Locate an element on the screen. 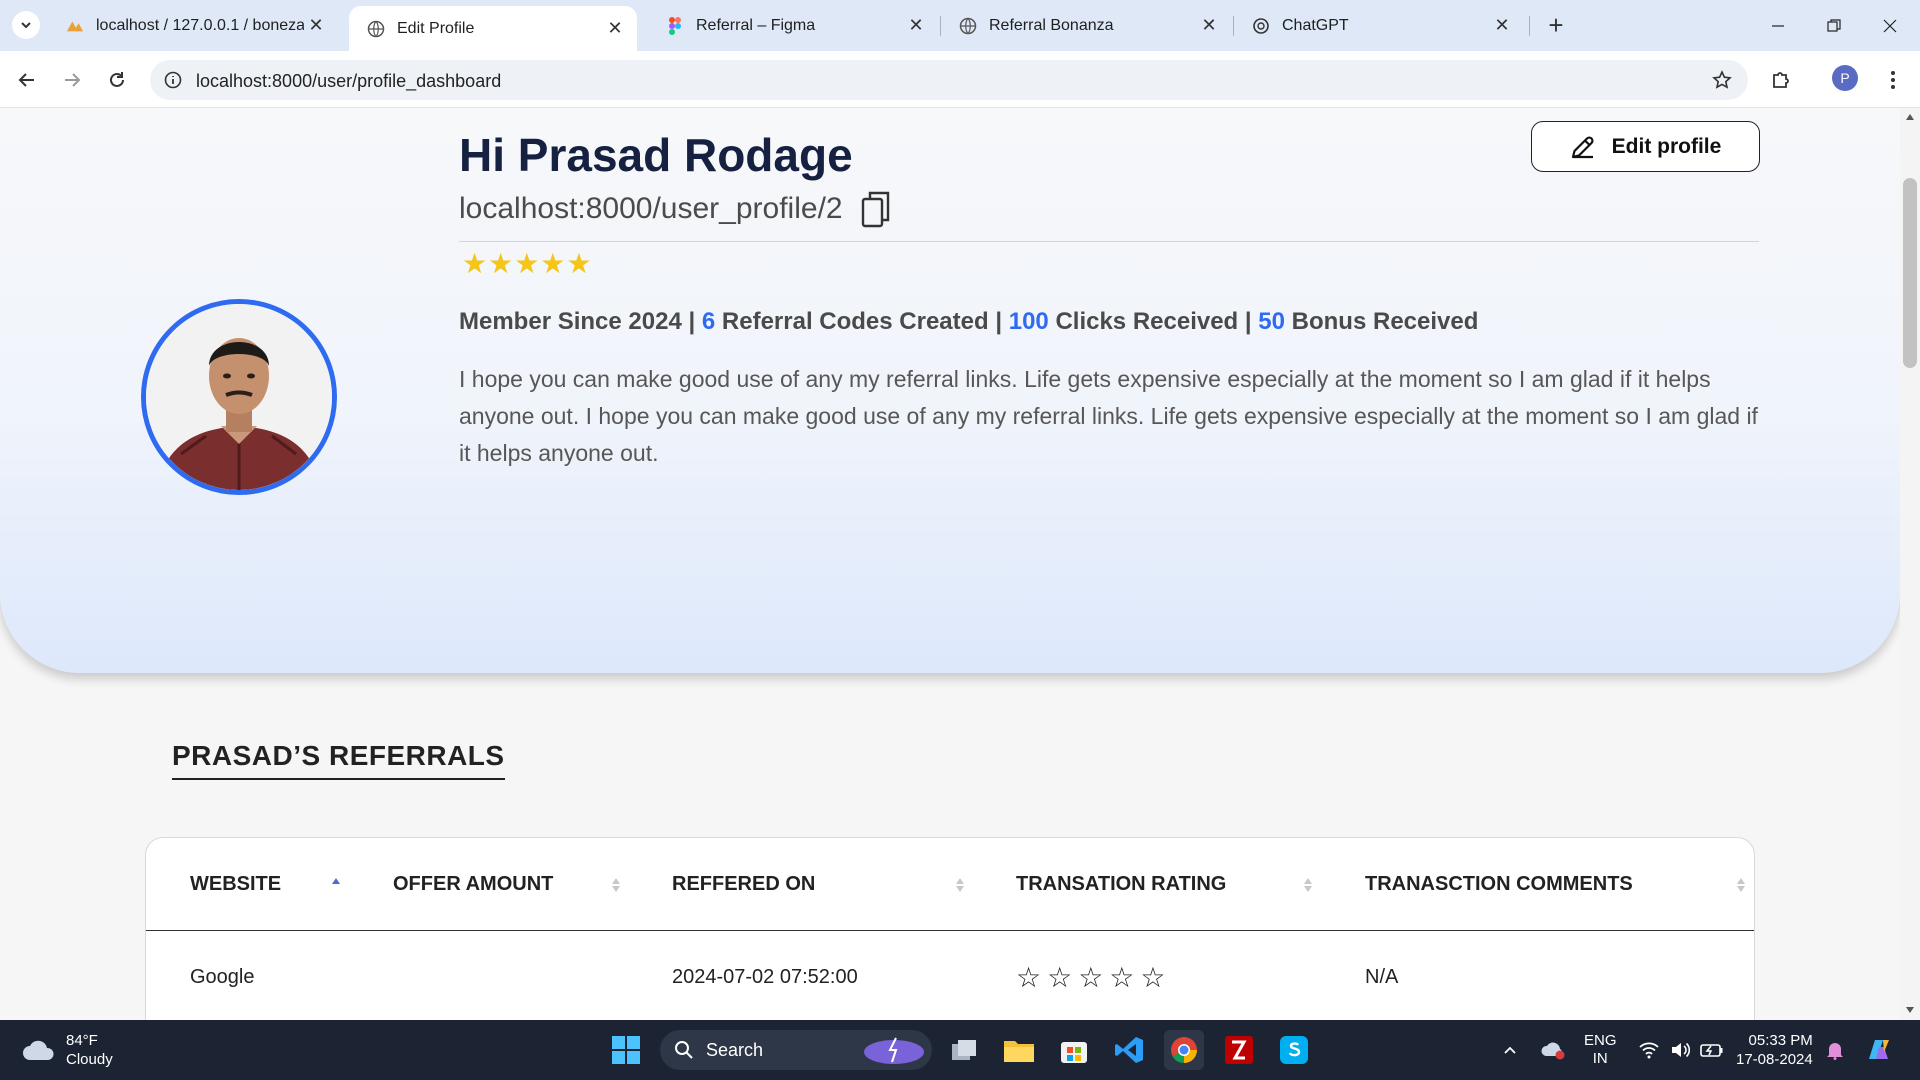  column-header-transaction-comments: TRANASCTION COMMENTS is located at coordinates (1499, 884).